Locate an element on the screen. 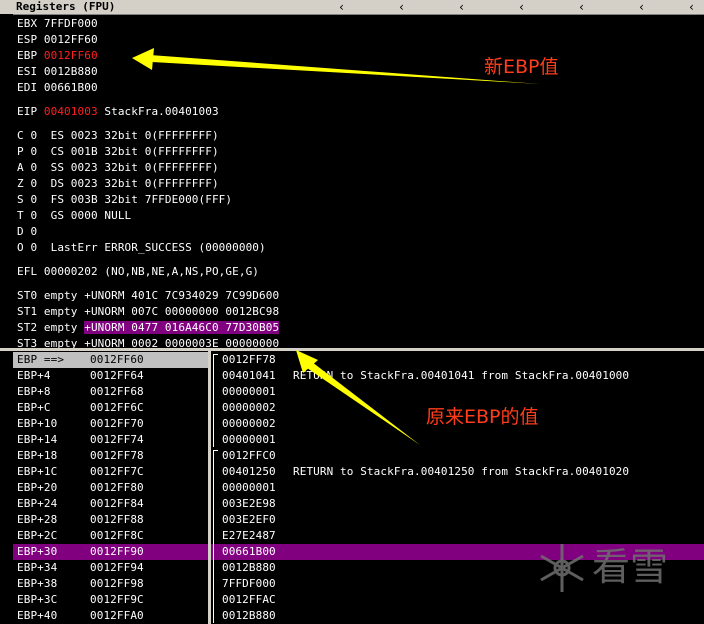 Image resolution: width=704 pixels, height=624 pixels. stack-address: 0012FF84 is located at coordinates (117, 503).